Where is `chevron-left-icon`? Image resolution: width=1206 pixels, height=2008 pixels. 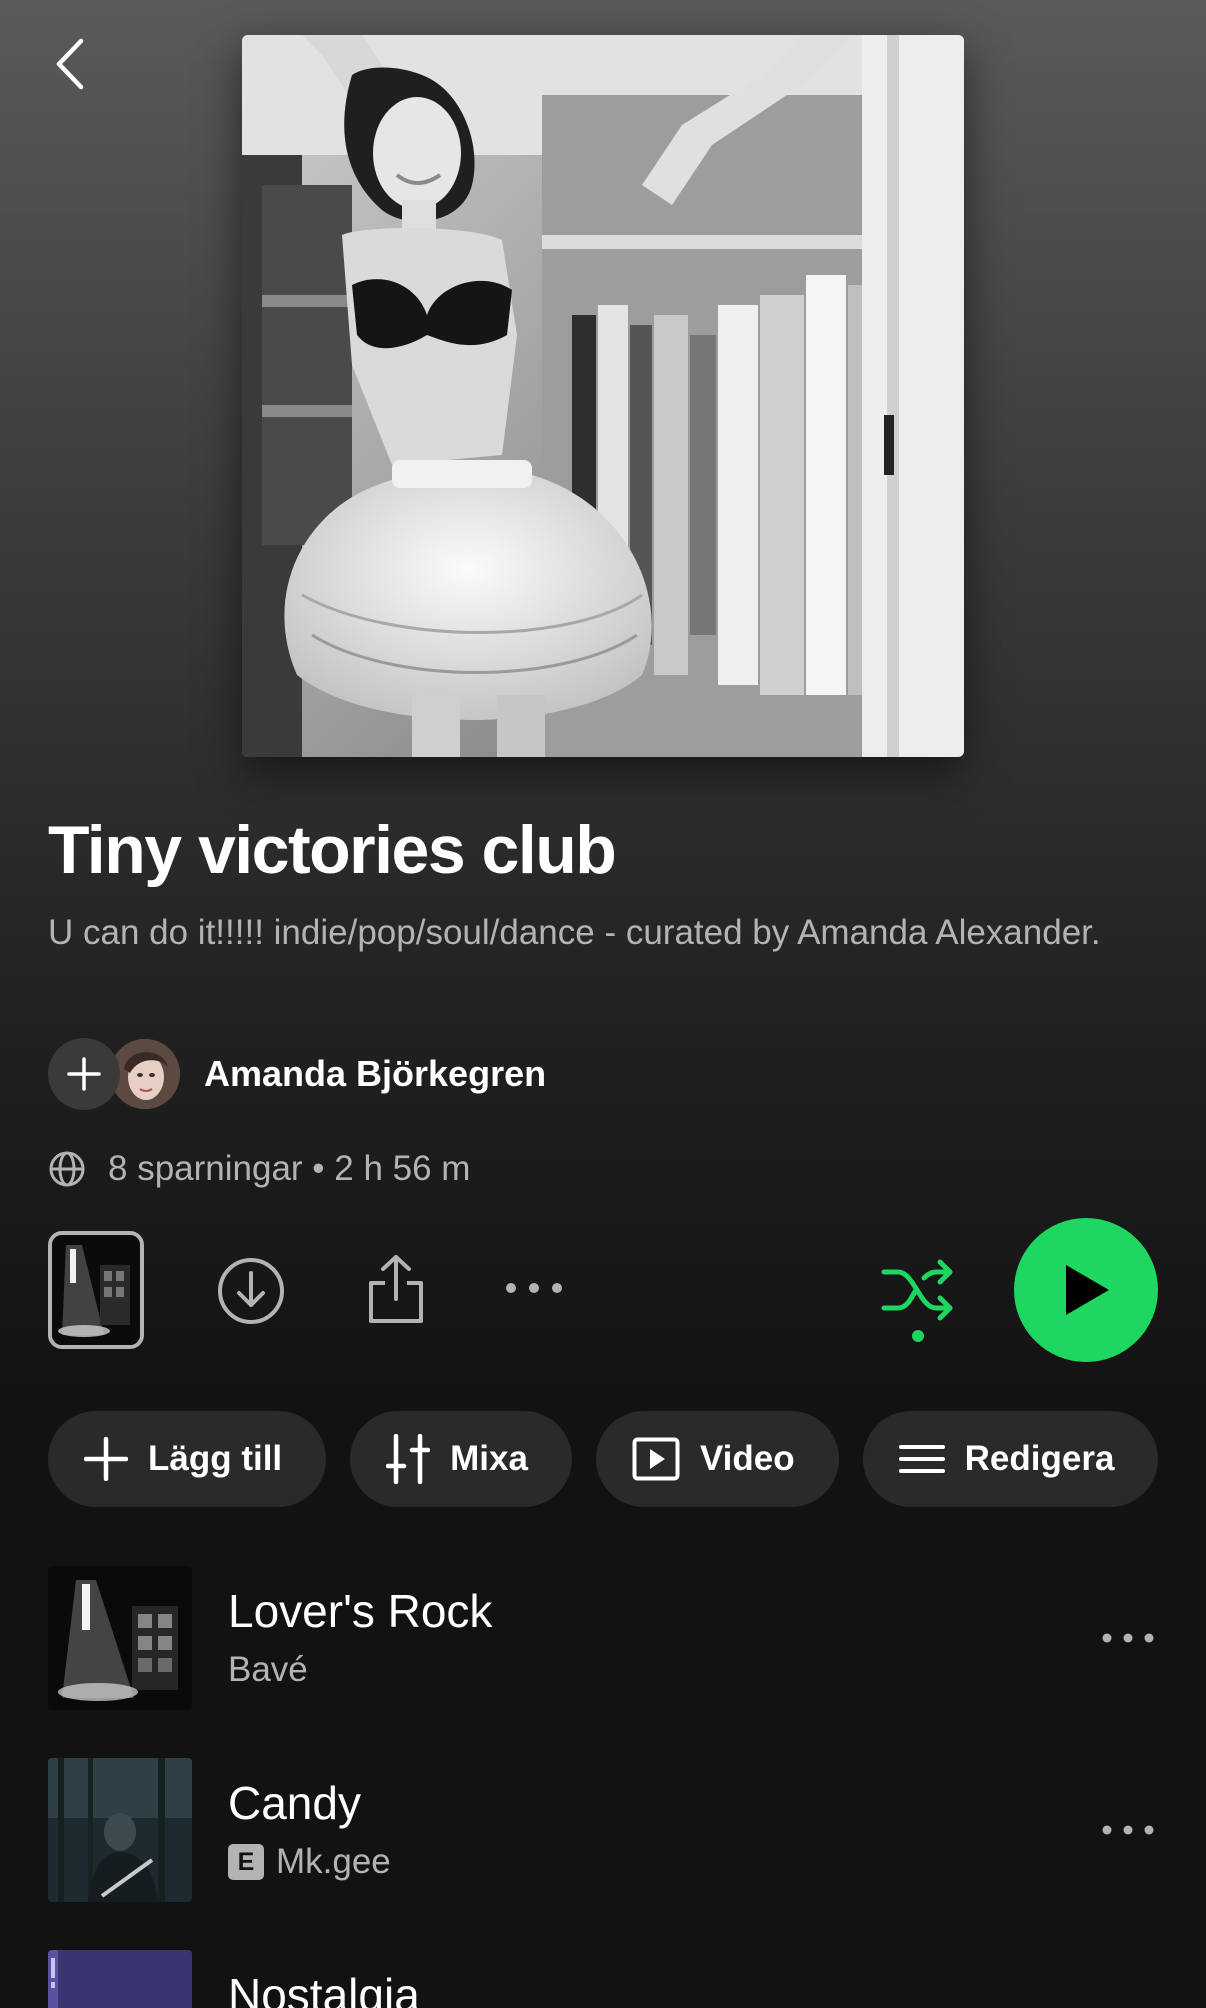
chevron-left-icon is located at coordinates (70, 64).